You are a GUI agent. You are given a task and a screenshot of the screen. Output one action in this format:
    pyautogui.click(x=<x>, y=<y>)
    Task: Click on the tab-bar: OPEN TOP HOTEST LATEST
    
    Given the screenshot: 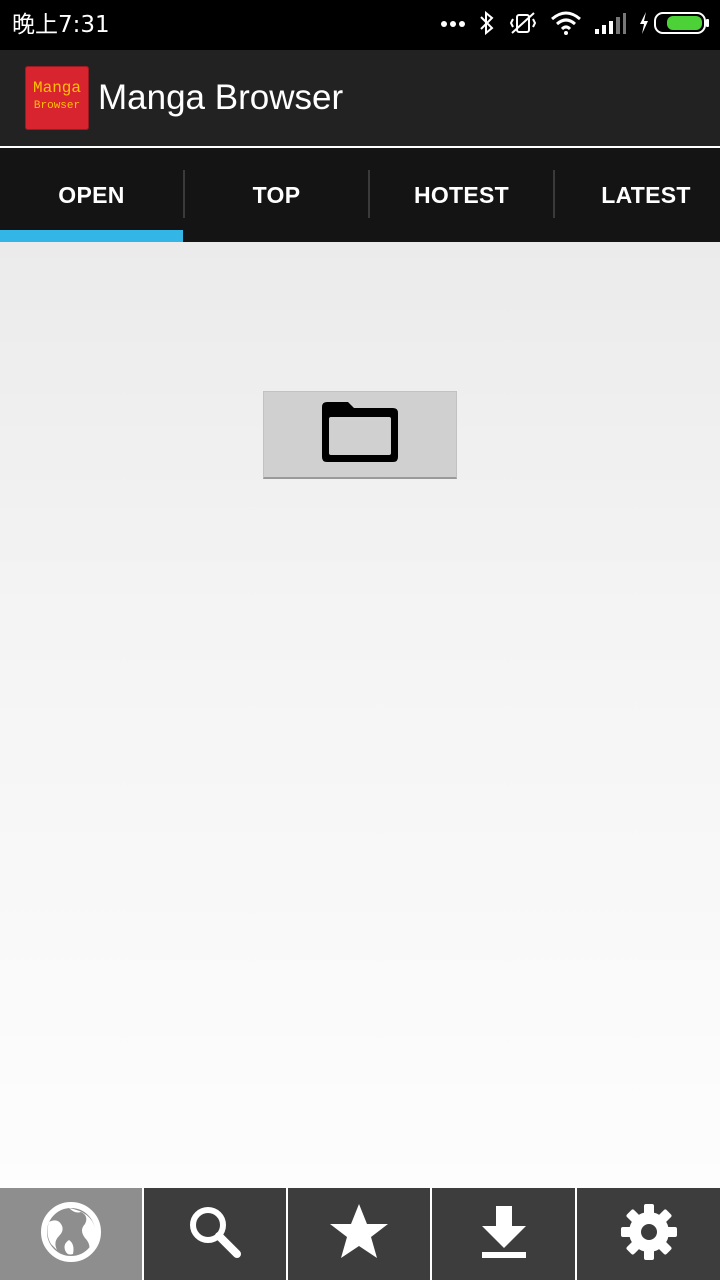 What is the action you would take?
    pyautogui.click(x=360, y=195)
    